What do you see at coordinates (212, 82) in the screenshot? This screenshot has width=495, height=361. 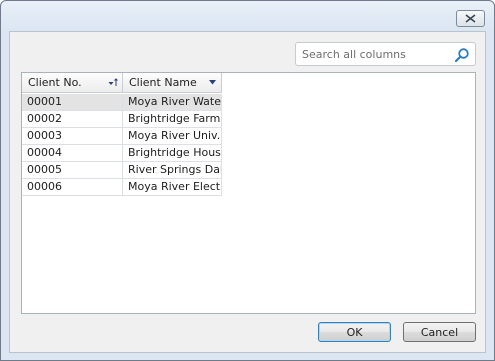 I see `chevron-down-icon` at bounding box center [212, 82].